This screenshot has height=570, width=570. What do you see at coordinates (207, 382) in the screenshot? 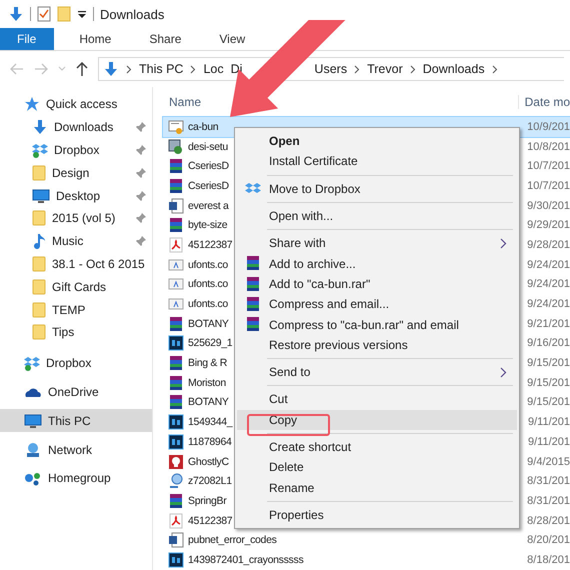
I see `file-name: Moriston` at bounding box center [207, 382].